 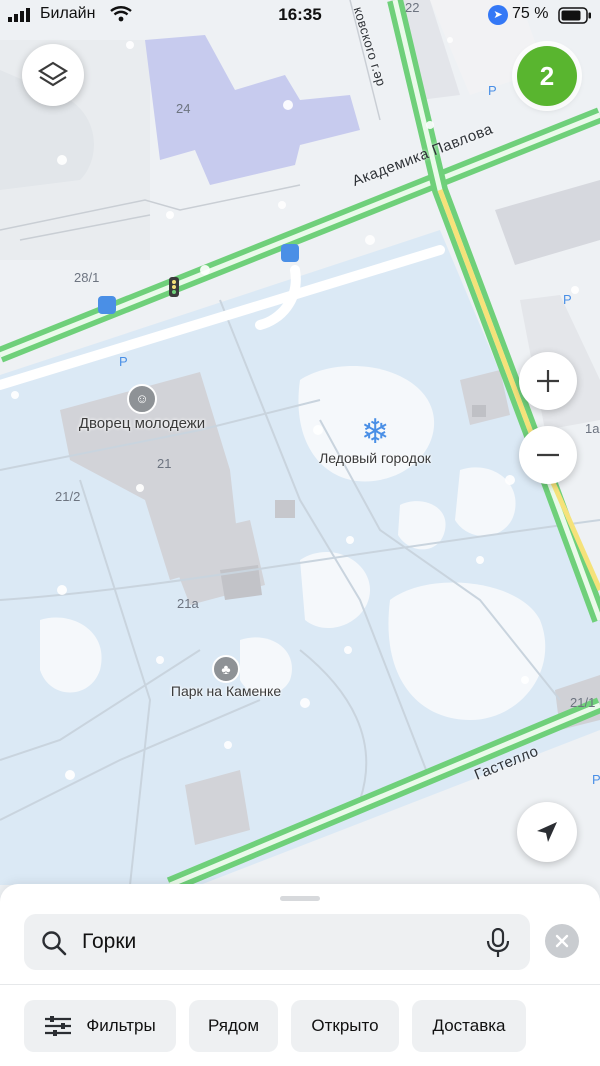 I want to click on clear-search-button, so click(x=562, y=941).